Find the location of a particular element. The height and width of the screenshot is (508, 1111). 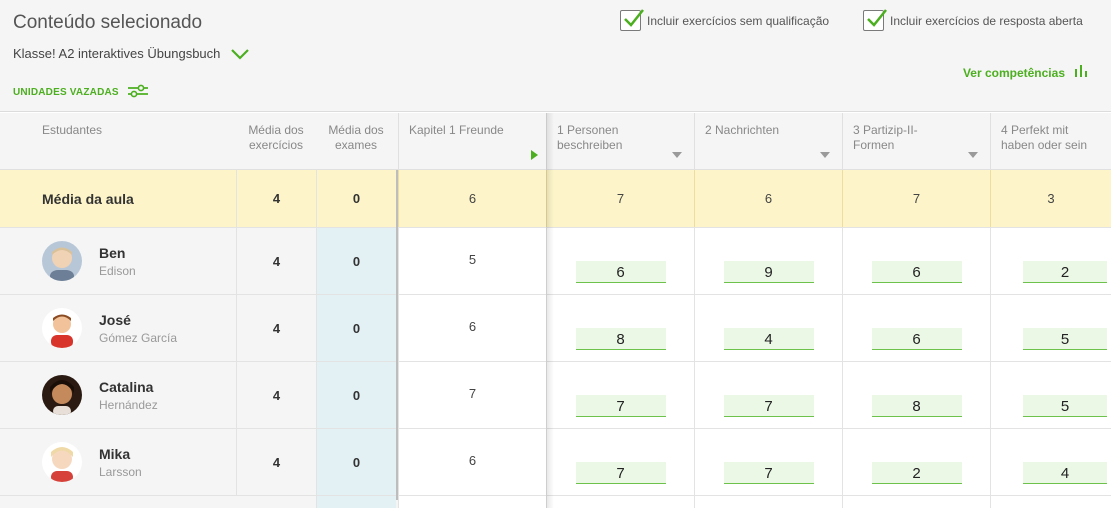

col-label: 4 Perfekt mit haben oder sein is located at coordinates (1044, 137).